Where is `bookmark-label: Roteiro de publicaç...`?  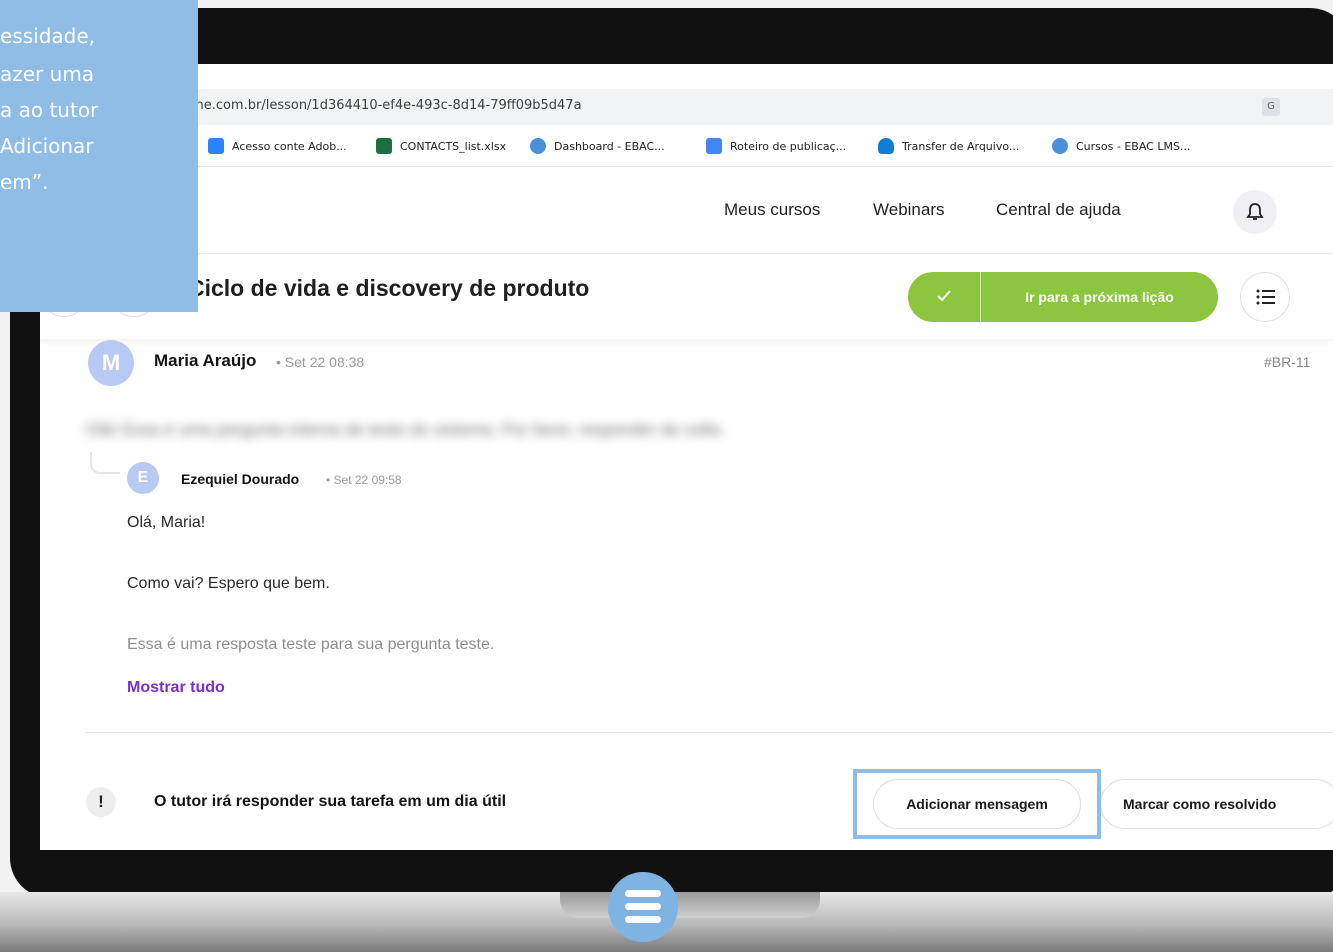
bookmark-label: Roteiro de publicaç... is located at coordinates (788, 146).